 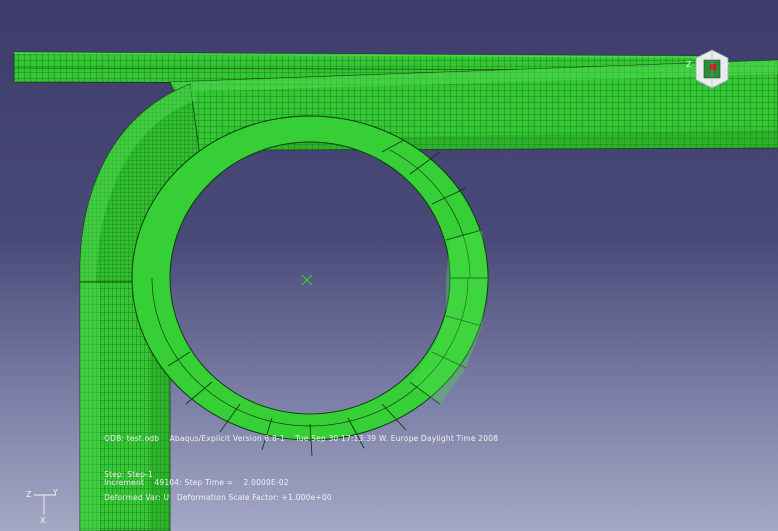 What do you see at coordinates (307, 280) in the screenshot?
I see `rotation-center-icon` at bounding box center [307, 280].